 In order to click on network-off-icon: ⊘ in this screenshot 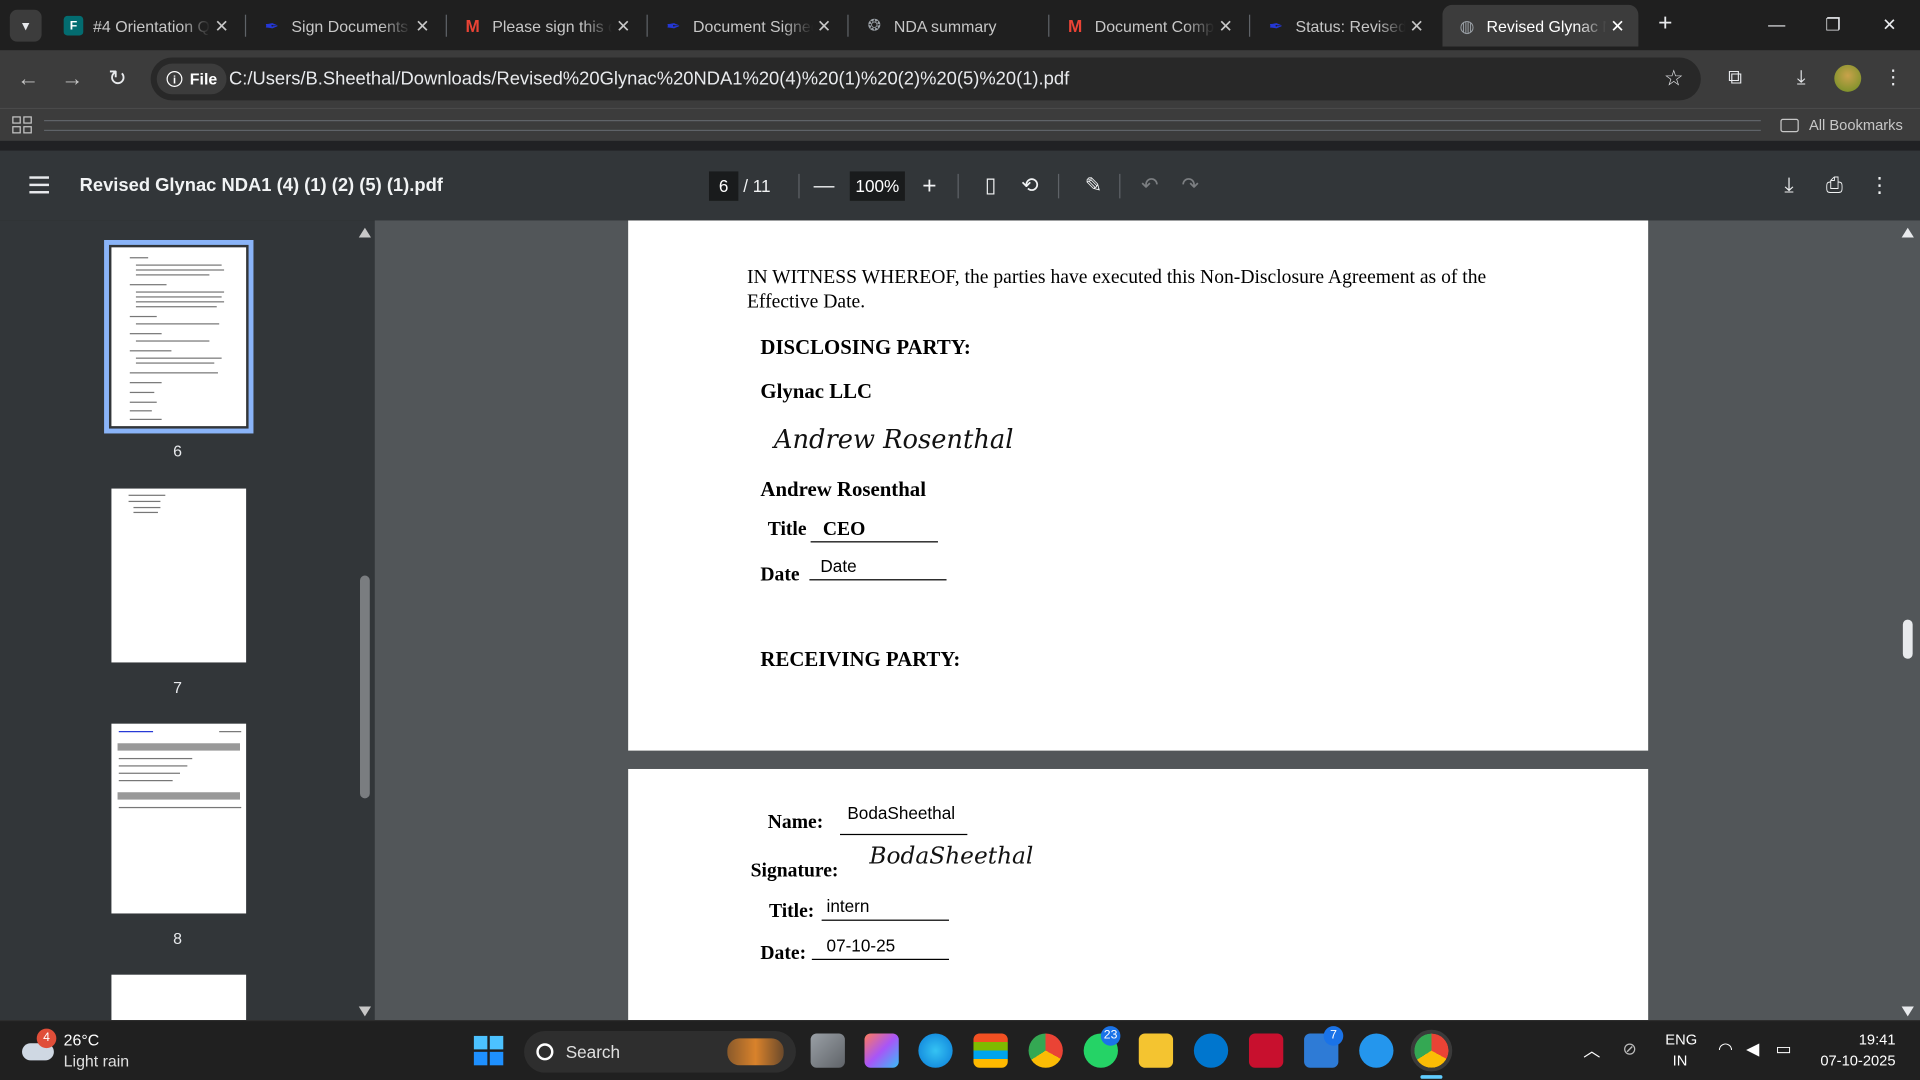, I will do `click(1629, 1048)`.